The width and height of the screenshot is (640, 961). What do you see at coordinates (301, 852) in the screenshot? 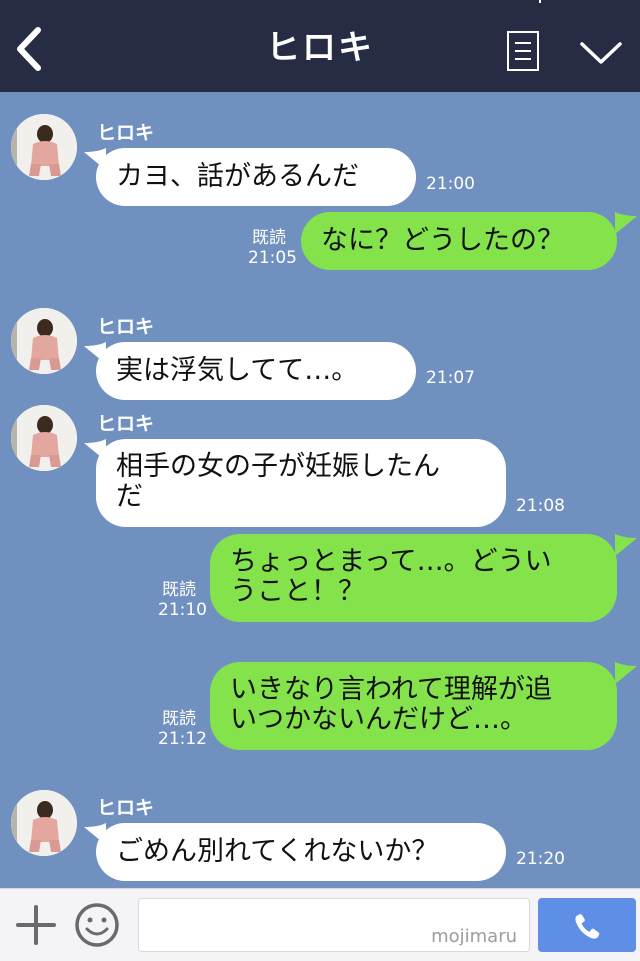
I see `message-bubble: ごめん別れてくれないか？` at bounding box center [301, 852].